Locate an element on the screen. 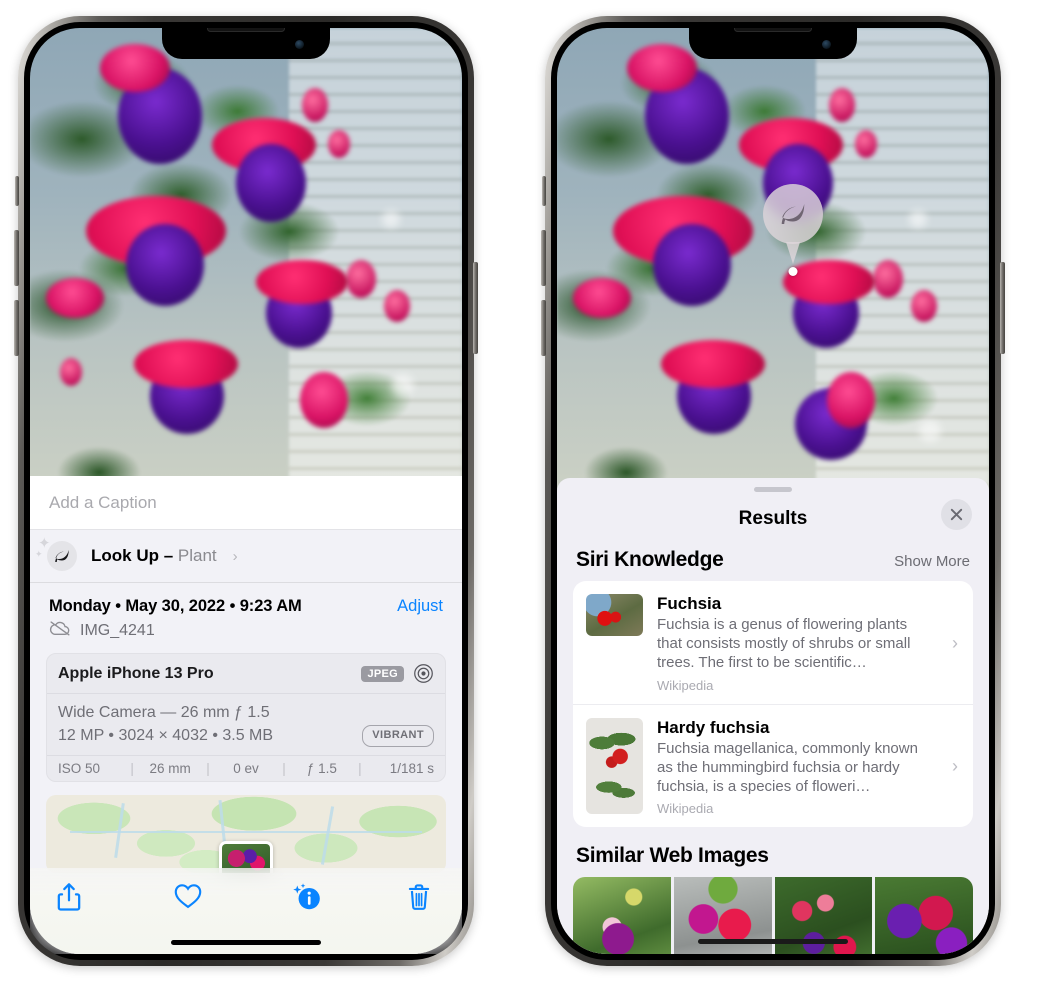  sparkle-icon: ✦ is located at coordinates (39, 554).